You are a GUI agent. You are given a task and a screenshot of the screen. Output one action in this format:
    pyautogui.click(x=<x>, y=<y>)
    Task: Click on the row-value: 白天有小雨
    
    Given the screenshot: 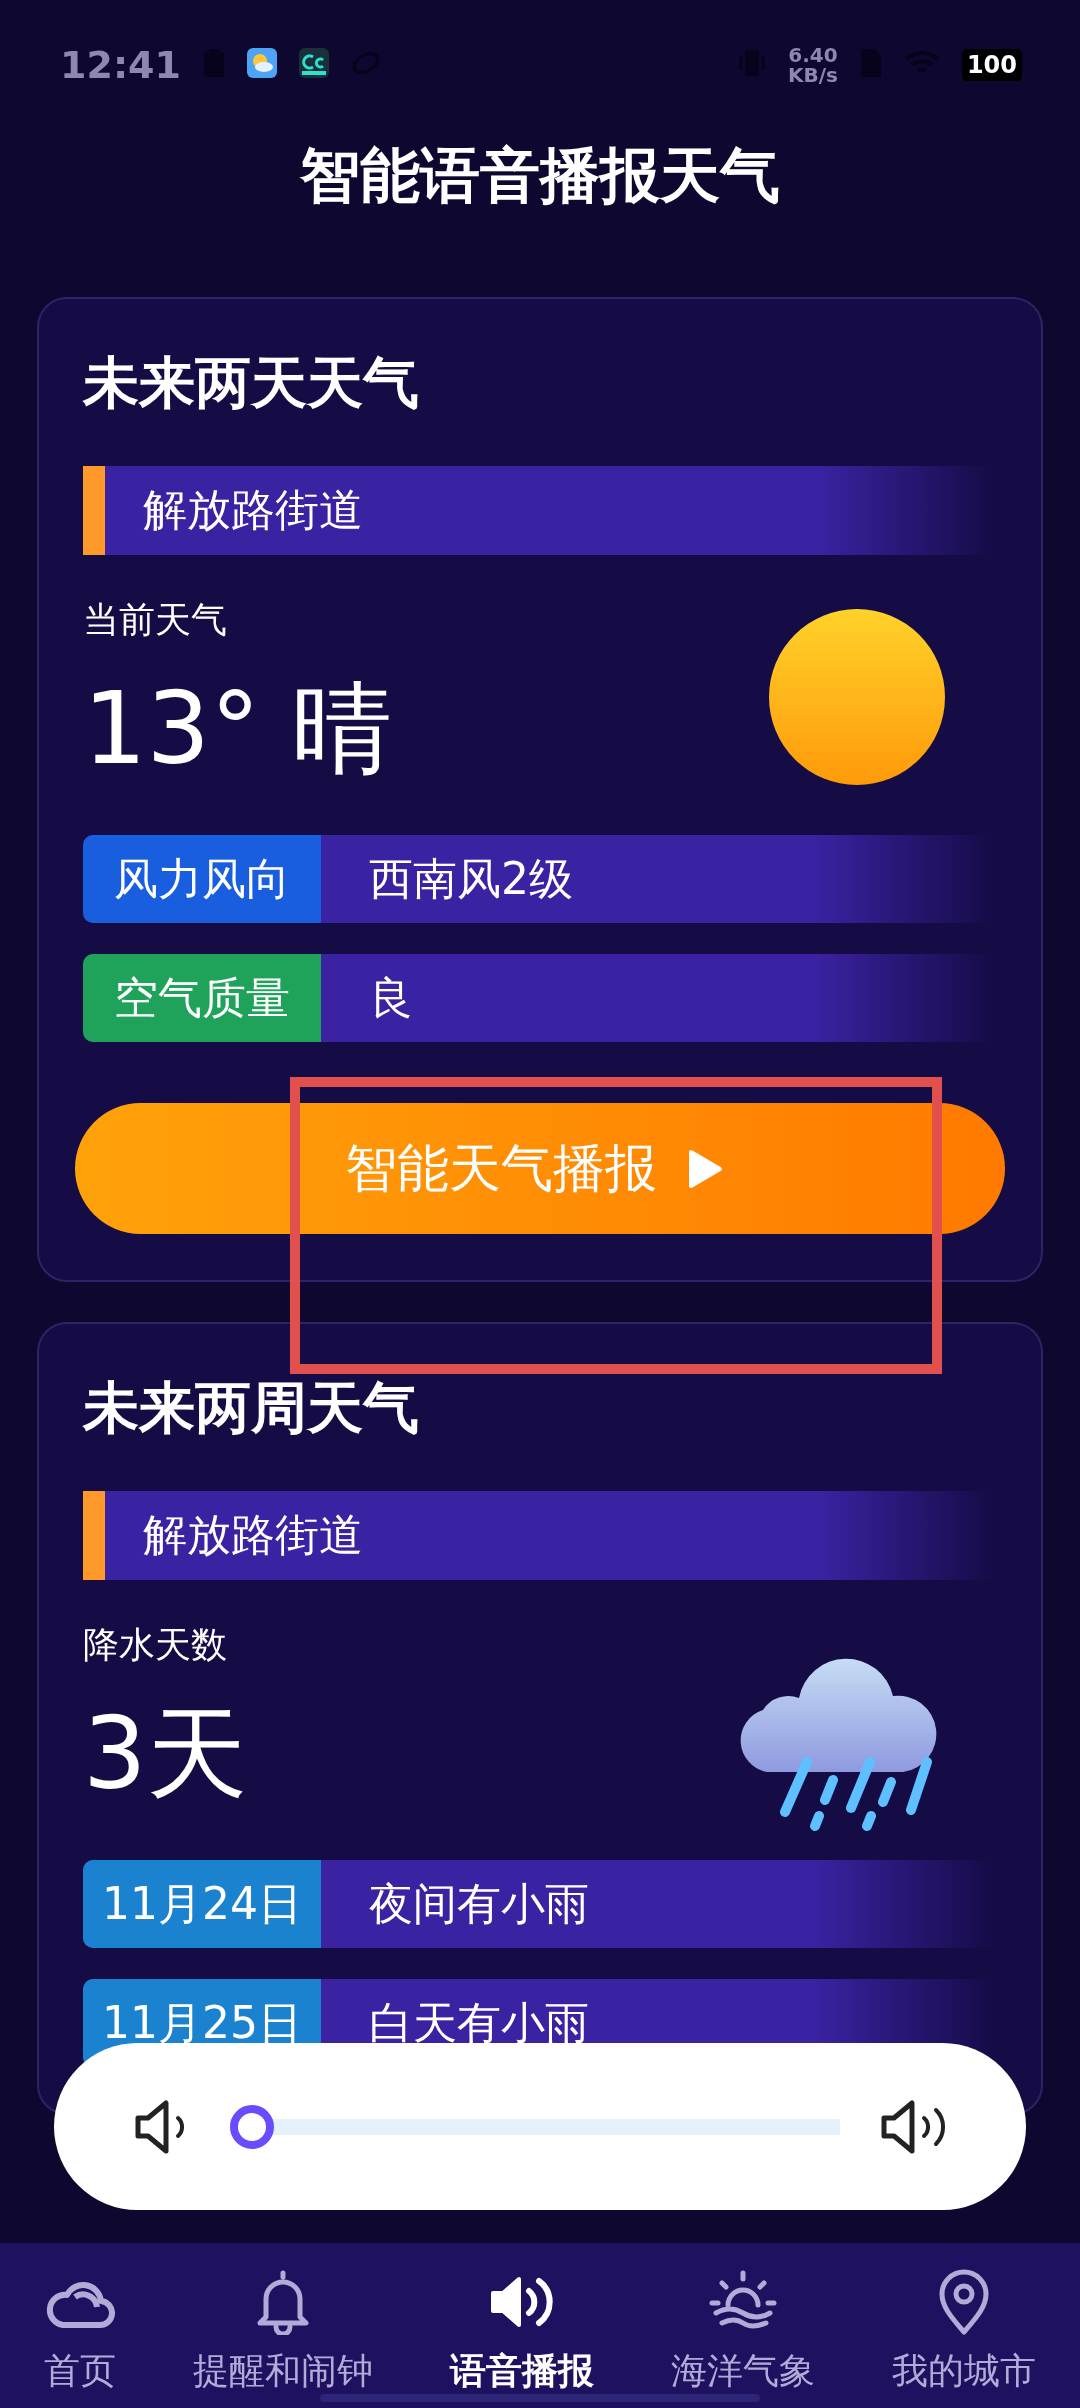 What is the action you would take?
    pyautogui.click(x=478, y=2022)
    